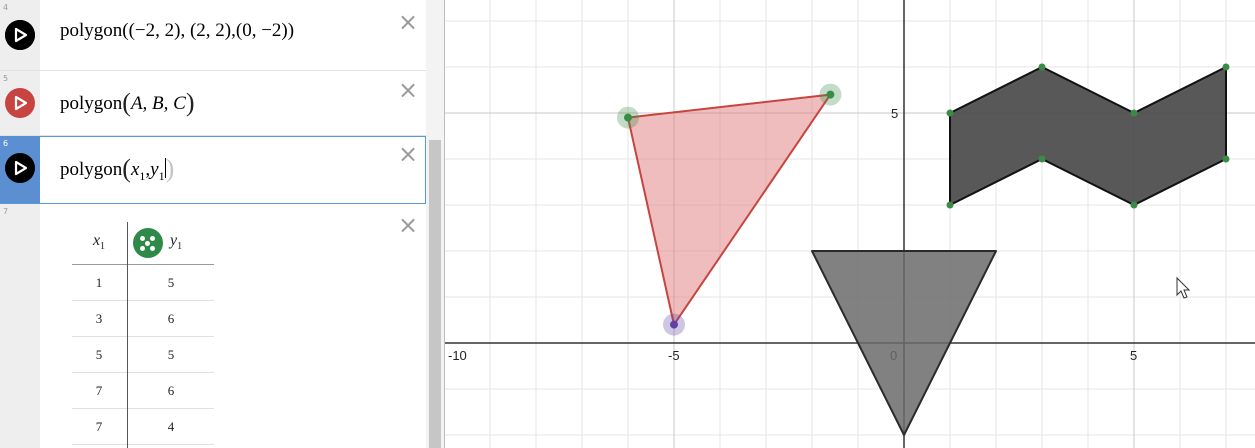 The image size is (1255, 448). I want to click on function-args: ((−2, 2), (2, 2),(0, −2)), so click(208, 30).